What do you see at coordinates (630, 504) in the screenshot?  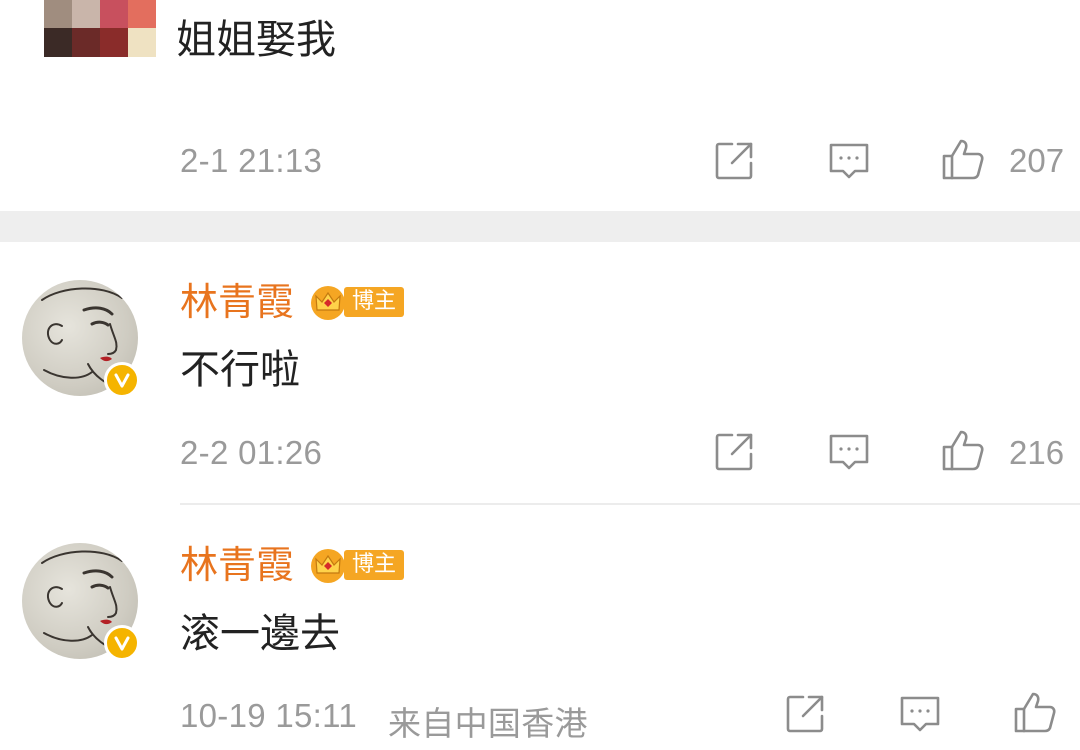 I see `reply-divider` at bounding box center [630, 504].